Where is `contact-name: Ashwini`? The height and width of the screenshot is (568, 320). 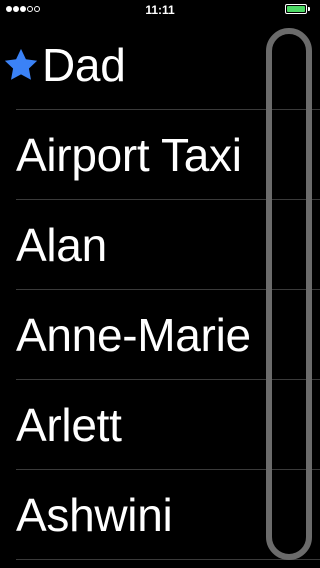
contact-name: Ashwini is located at coordinates (94, 515).